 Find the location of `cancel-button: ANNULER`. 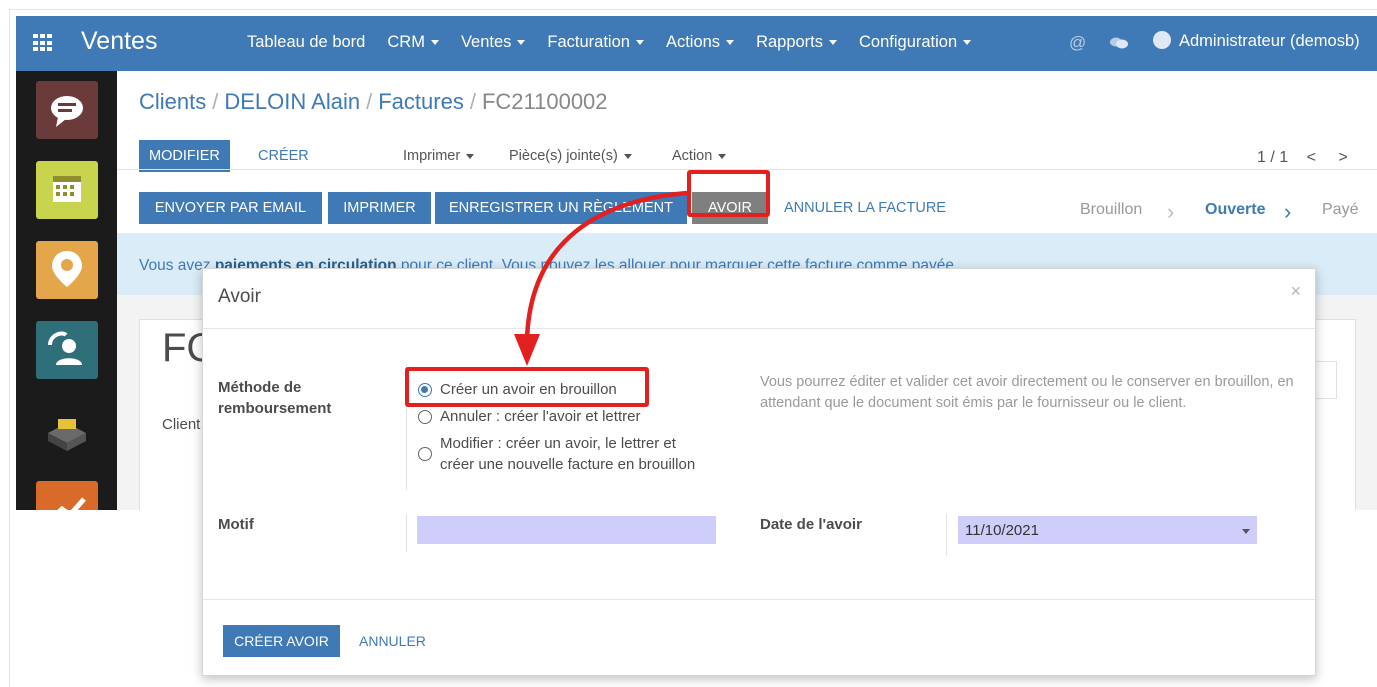

cancel-button: ANNULER is located at coordinates (392, 641).